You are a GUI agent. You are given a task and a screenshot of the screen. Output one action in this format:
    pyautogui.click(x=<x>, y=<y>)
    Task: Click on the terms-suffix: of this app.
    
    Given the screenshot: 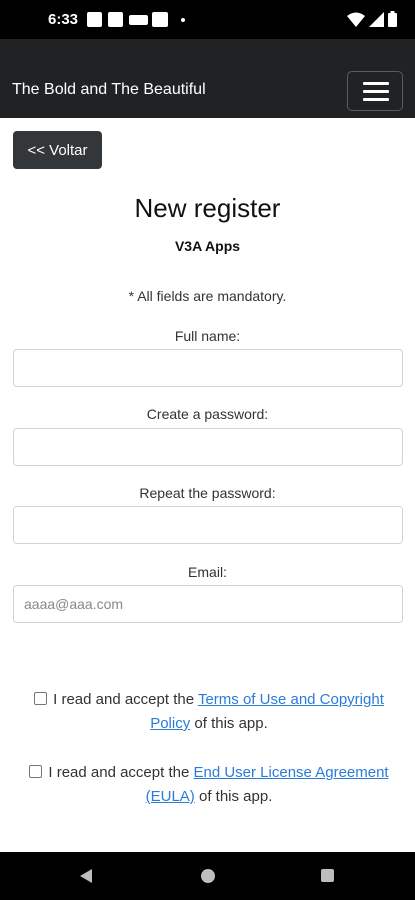 What is the action you would take?
    pyautogui.click(x=229, y=723)
    